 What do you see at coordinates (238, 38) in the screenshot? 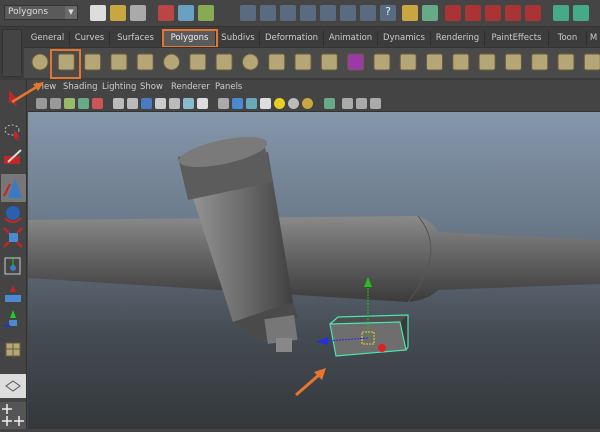
I see `tab-subdivs: Subdivs` at bounding box center [238, 38].